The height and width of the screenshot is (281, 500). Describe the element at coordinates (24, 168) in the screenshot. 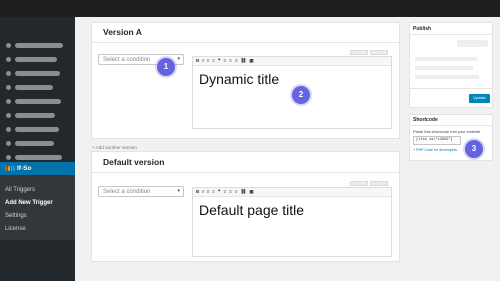

I see `sidebar-item-label: If-So` at that location.